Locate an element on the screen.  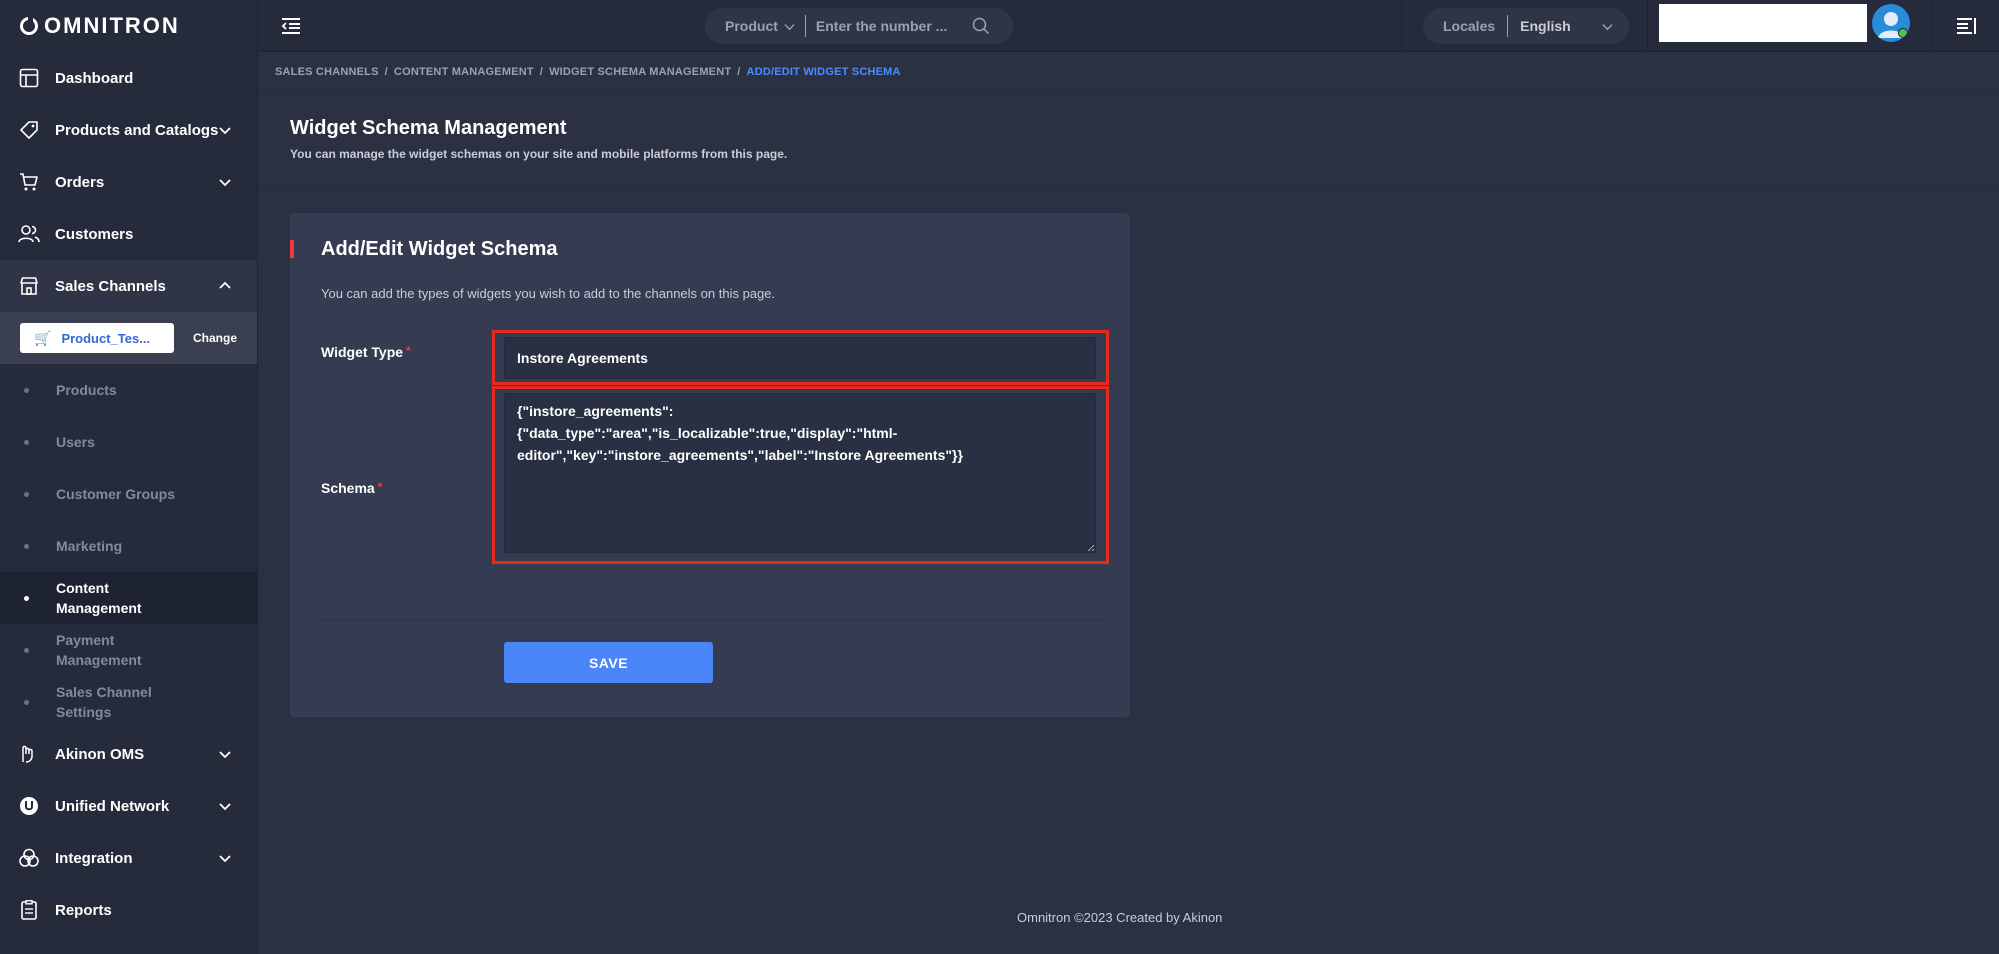
sidebar-item-sales-channels: Sales Channels is located at coordinates (128, 286).